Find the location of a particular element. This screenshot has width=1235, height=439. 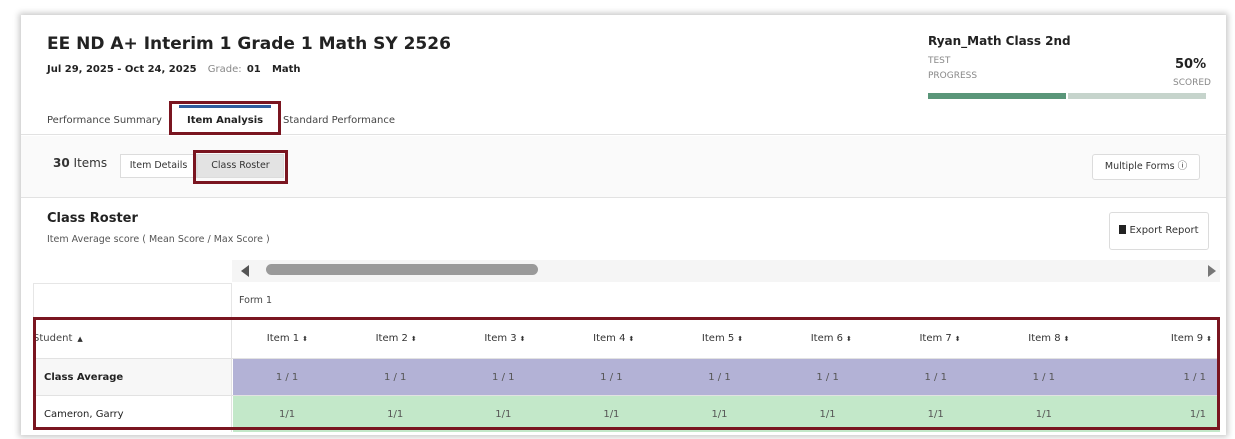

tab-standard-performance: Standard Performance is located at coordinates (339, 120).